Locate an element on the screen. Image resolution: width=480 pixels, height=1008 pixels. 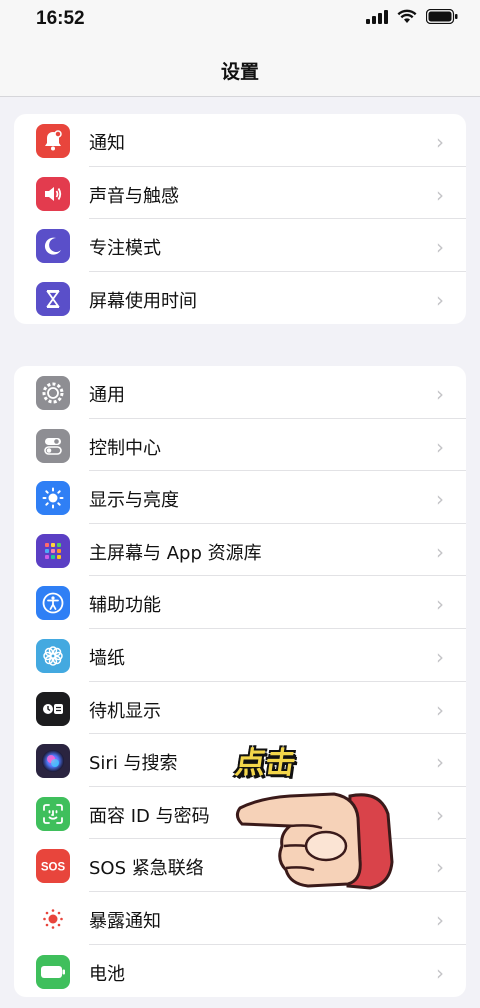
settings-row-display: 显示与亮度 › is located at coordinates (240, 497).